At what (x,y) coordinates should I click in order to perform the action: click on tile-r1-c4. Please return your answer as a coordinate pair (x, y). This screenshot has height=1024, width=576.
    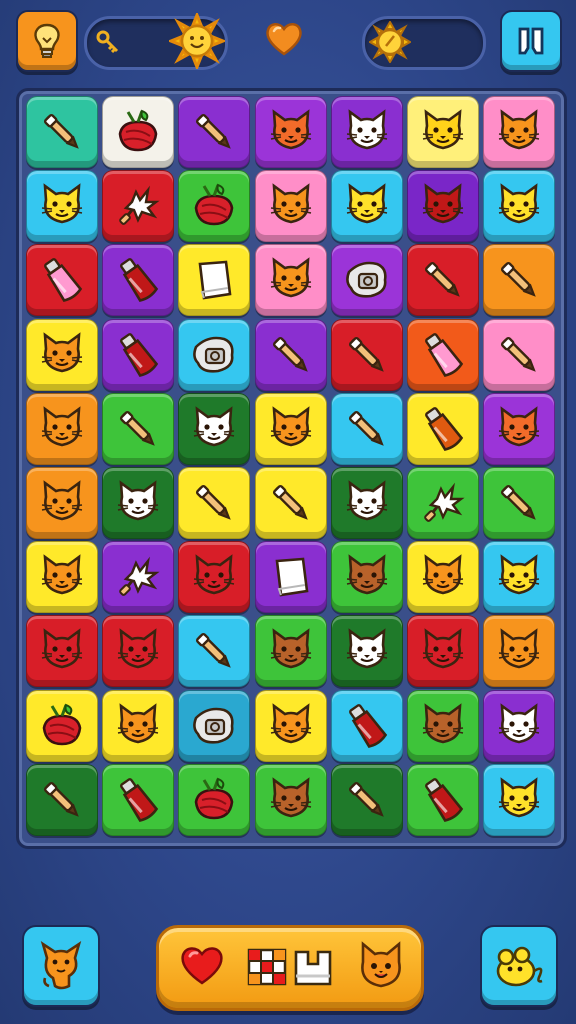
    Looking at the image, I should click on (366, 206).